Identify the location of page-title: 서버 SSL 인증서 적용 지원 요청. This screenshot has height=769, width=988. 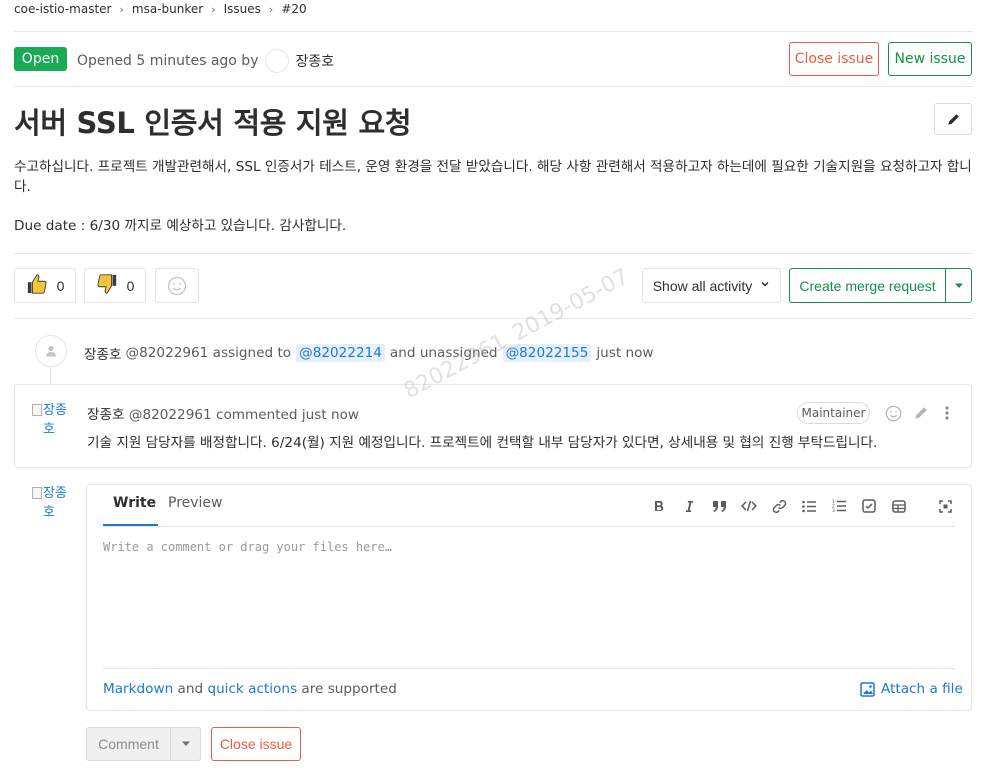
(213, 123).